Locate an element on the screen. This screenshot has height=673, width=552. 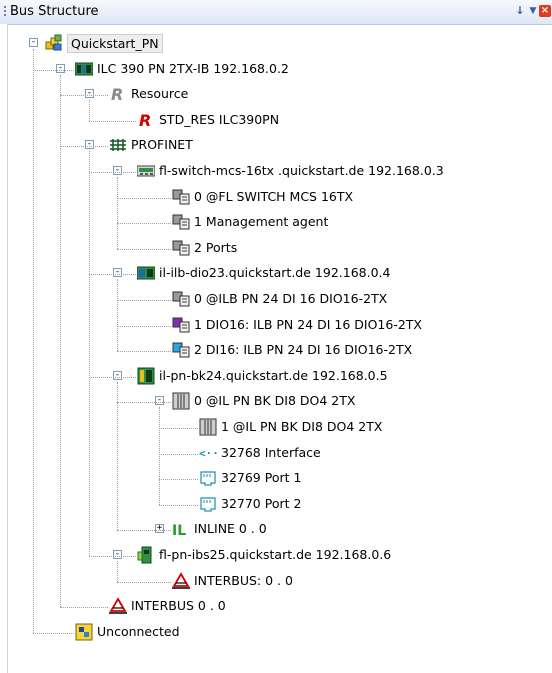
tree-item: R STD_RES ILC390PN is located at coordinates (276, 121).